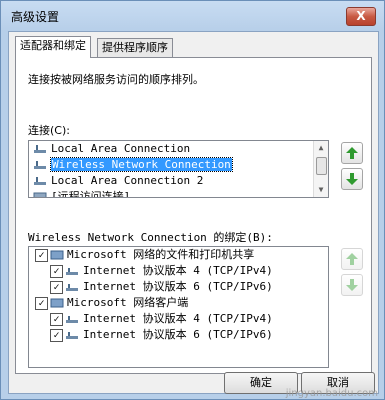 This screenshot has width=385, height=400. What do you see at coordinates (128, 302) in the screenshot?
I see `binding-label: Microsoft 网络客户端` at bounding box center [128, 302].